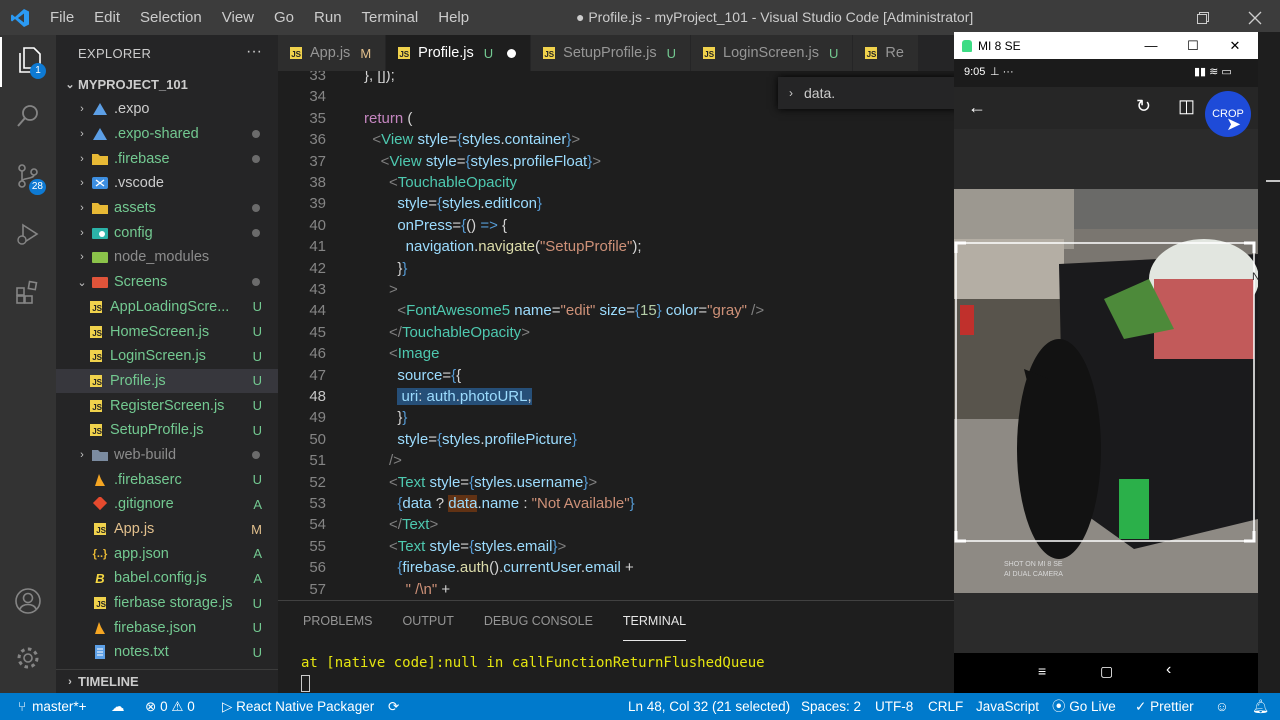  Describe the element at coordinates (28, 62) in the screenshot. I see `explorer-activity: 1` at that location.